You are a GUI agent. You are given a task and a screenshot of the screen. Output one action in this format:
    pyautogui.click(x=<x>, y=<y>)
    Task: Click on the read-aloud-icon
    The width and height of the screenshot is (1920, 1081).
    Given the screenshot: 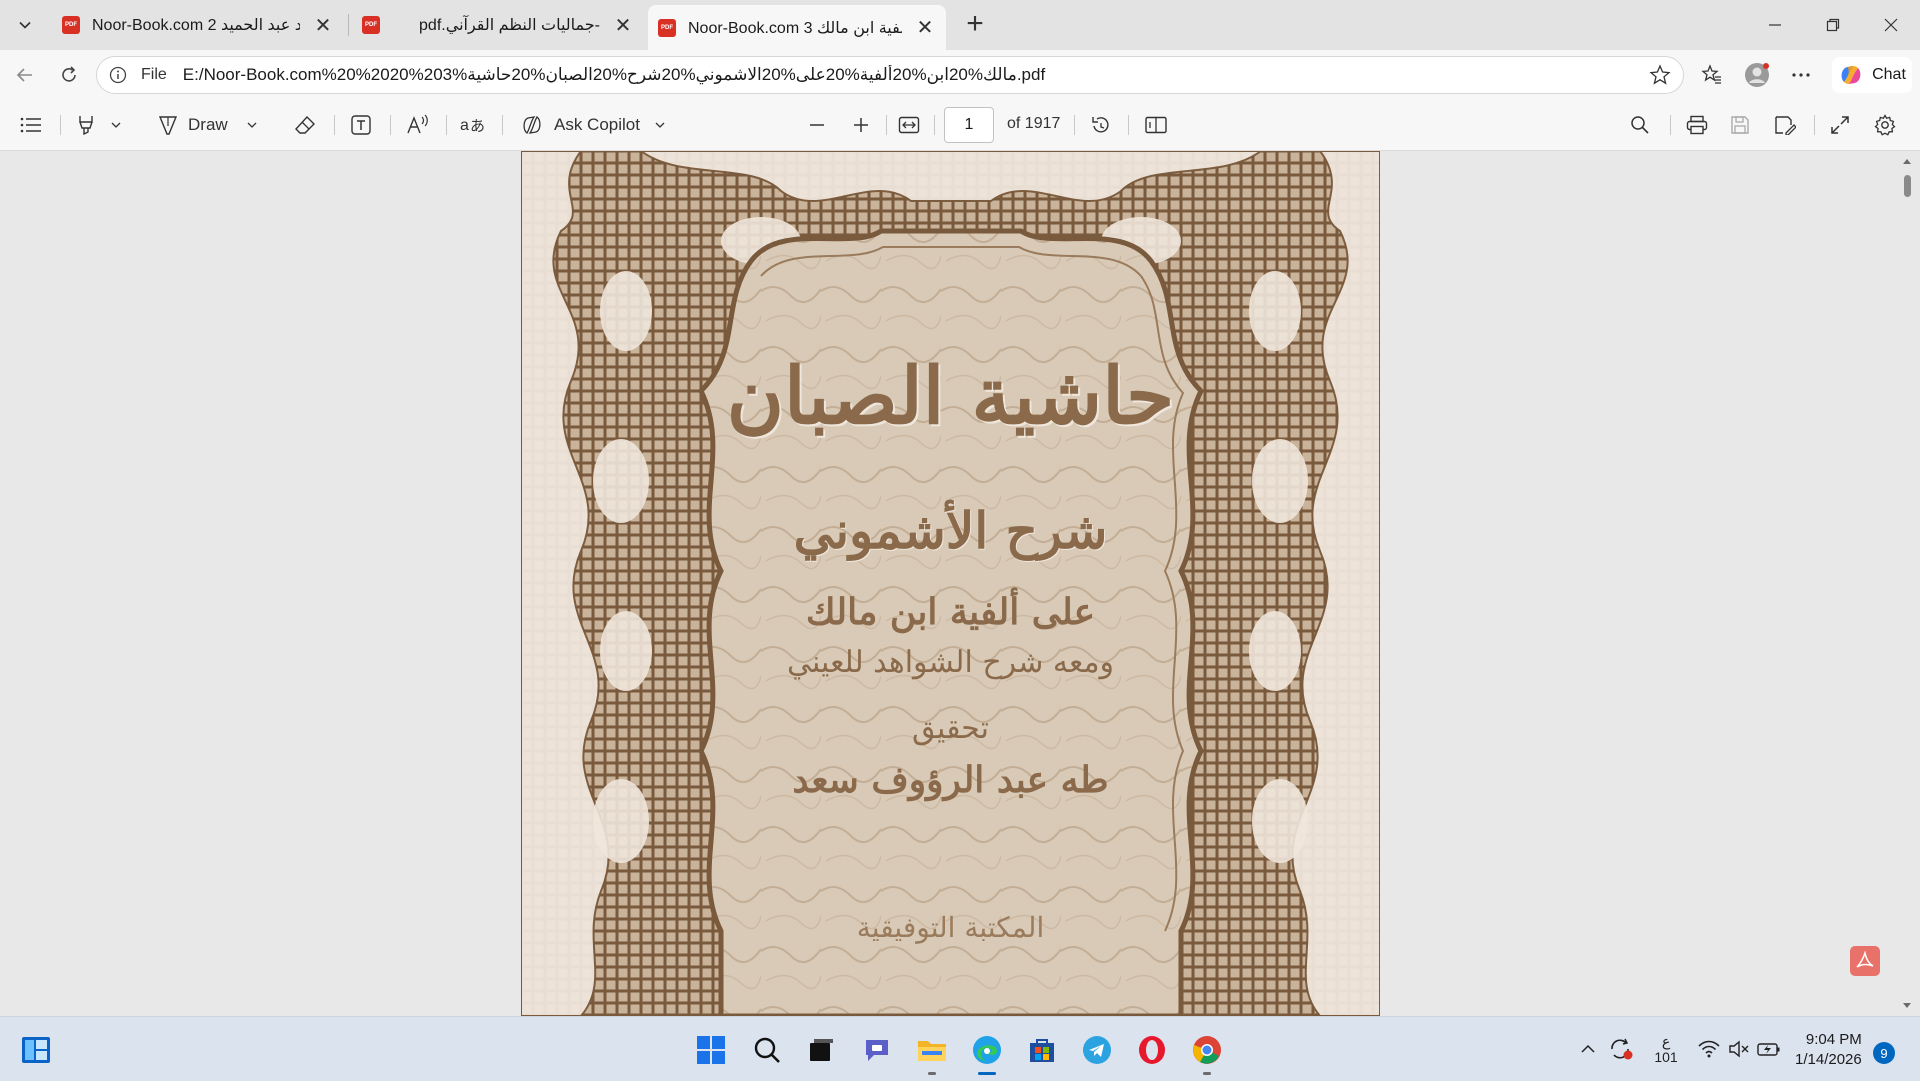 What is the action you would take?
    pyautogui.click(x=417, y=124)
    